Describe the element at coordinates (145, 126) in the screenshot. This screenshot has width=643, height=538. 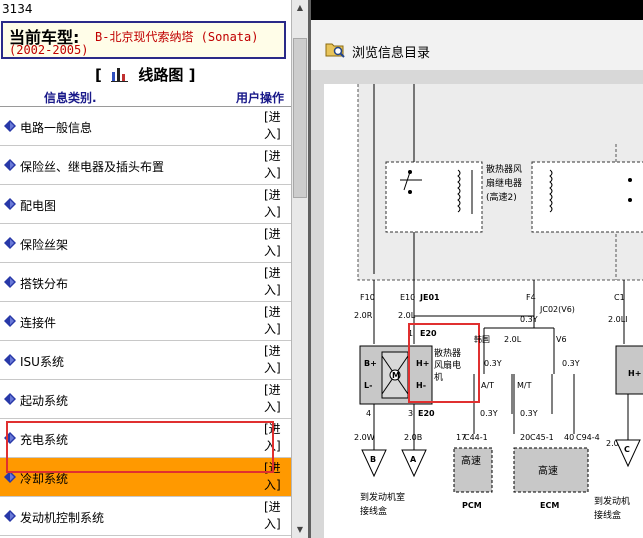
I see `category-row: 电路一般信息 [进入]` at that location.